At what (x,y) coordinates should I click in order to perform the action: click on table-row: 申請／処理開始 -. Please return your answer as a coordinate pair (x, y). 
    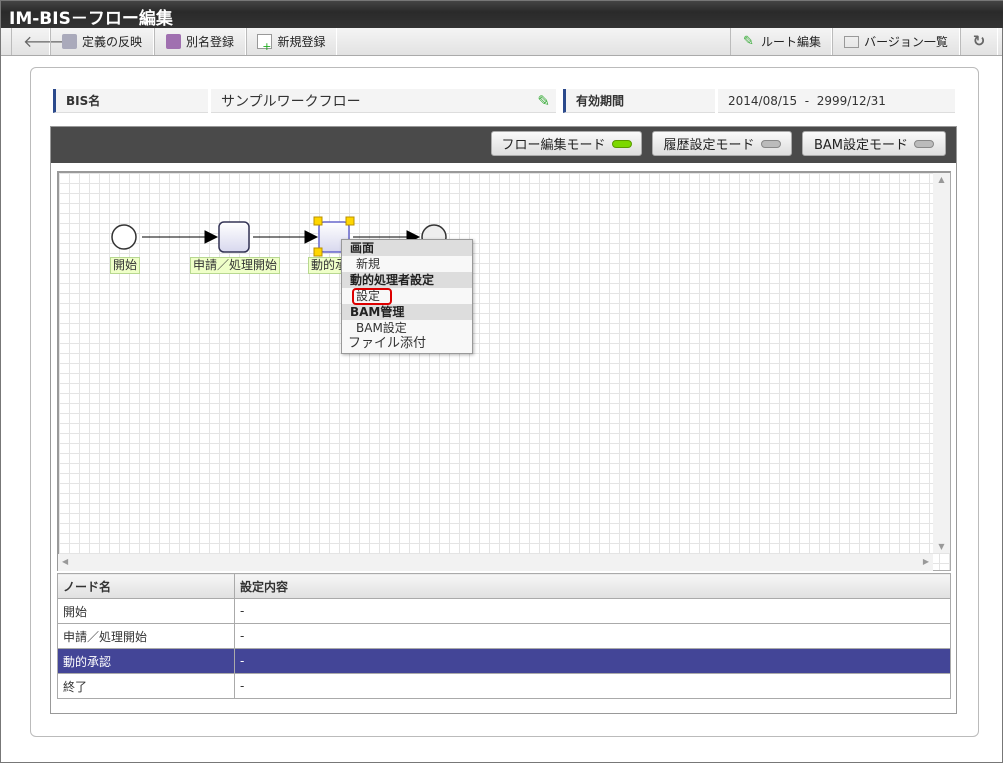
    Looking at the image, I should click on (504, 636).